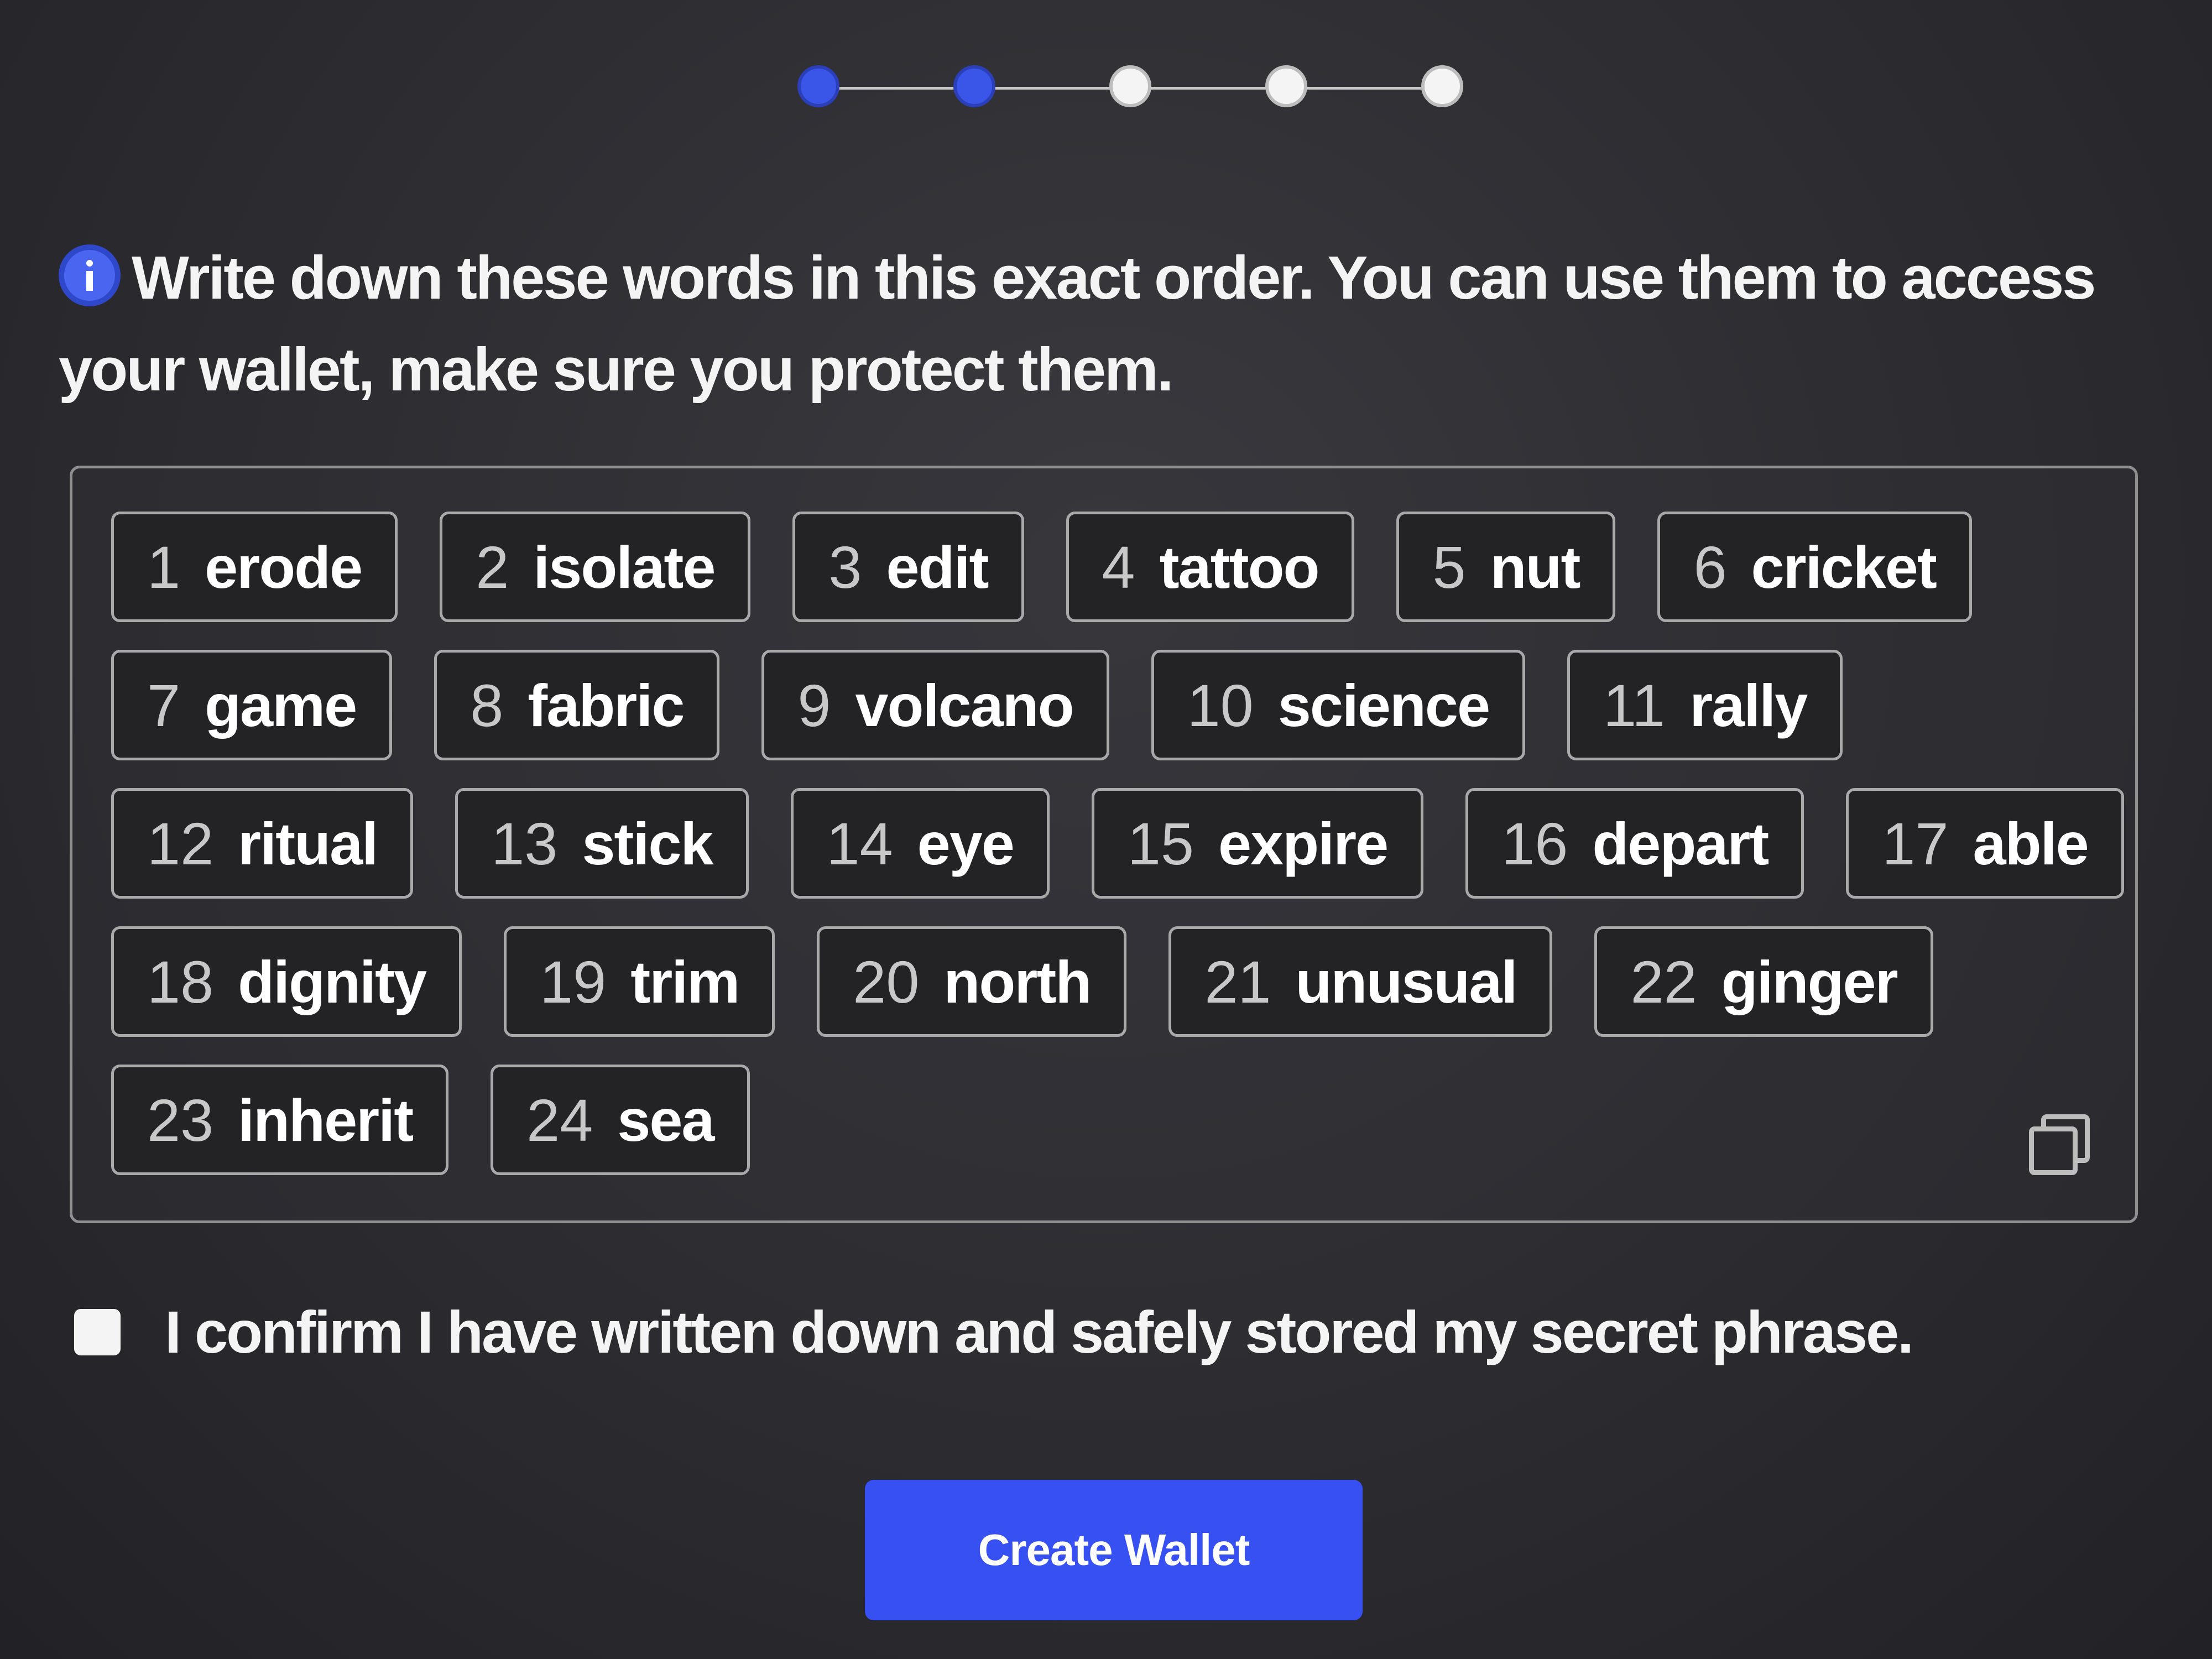  I want to click on word-text: fabric, so click(606, 705).